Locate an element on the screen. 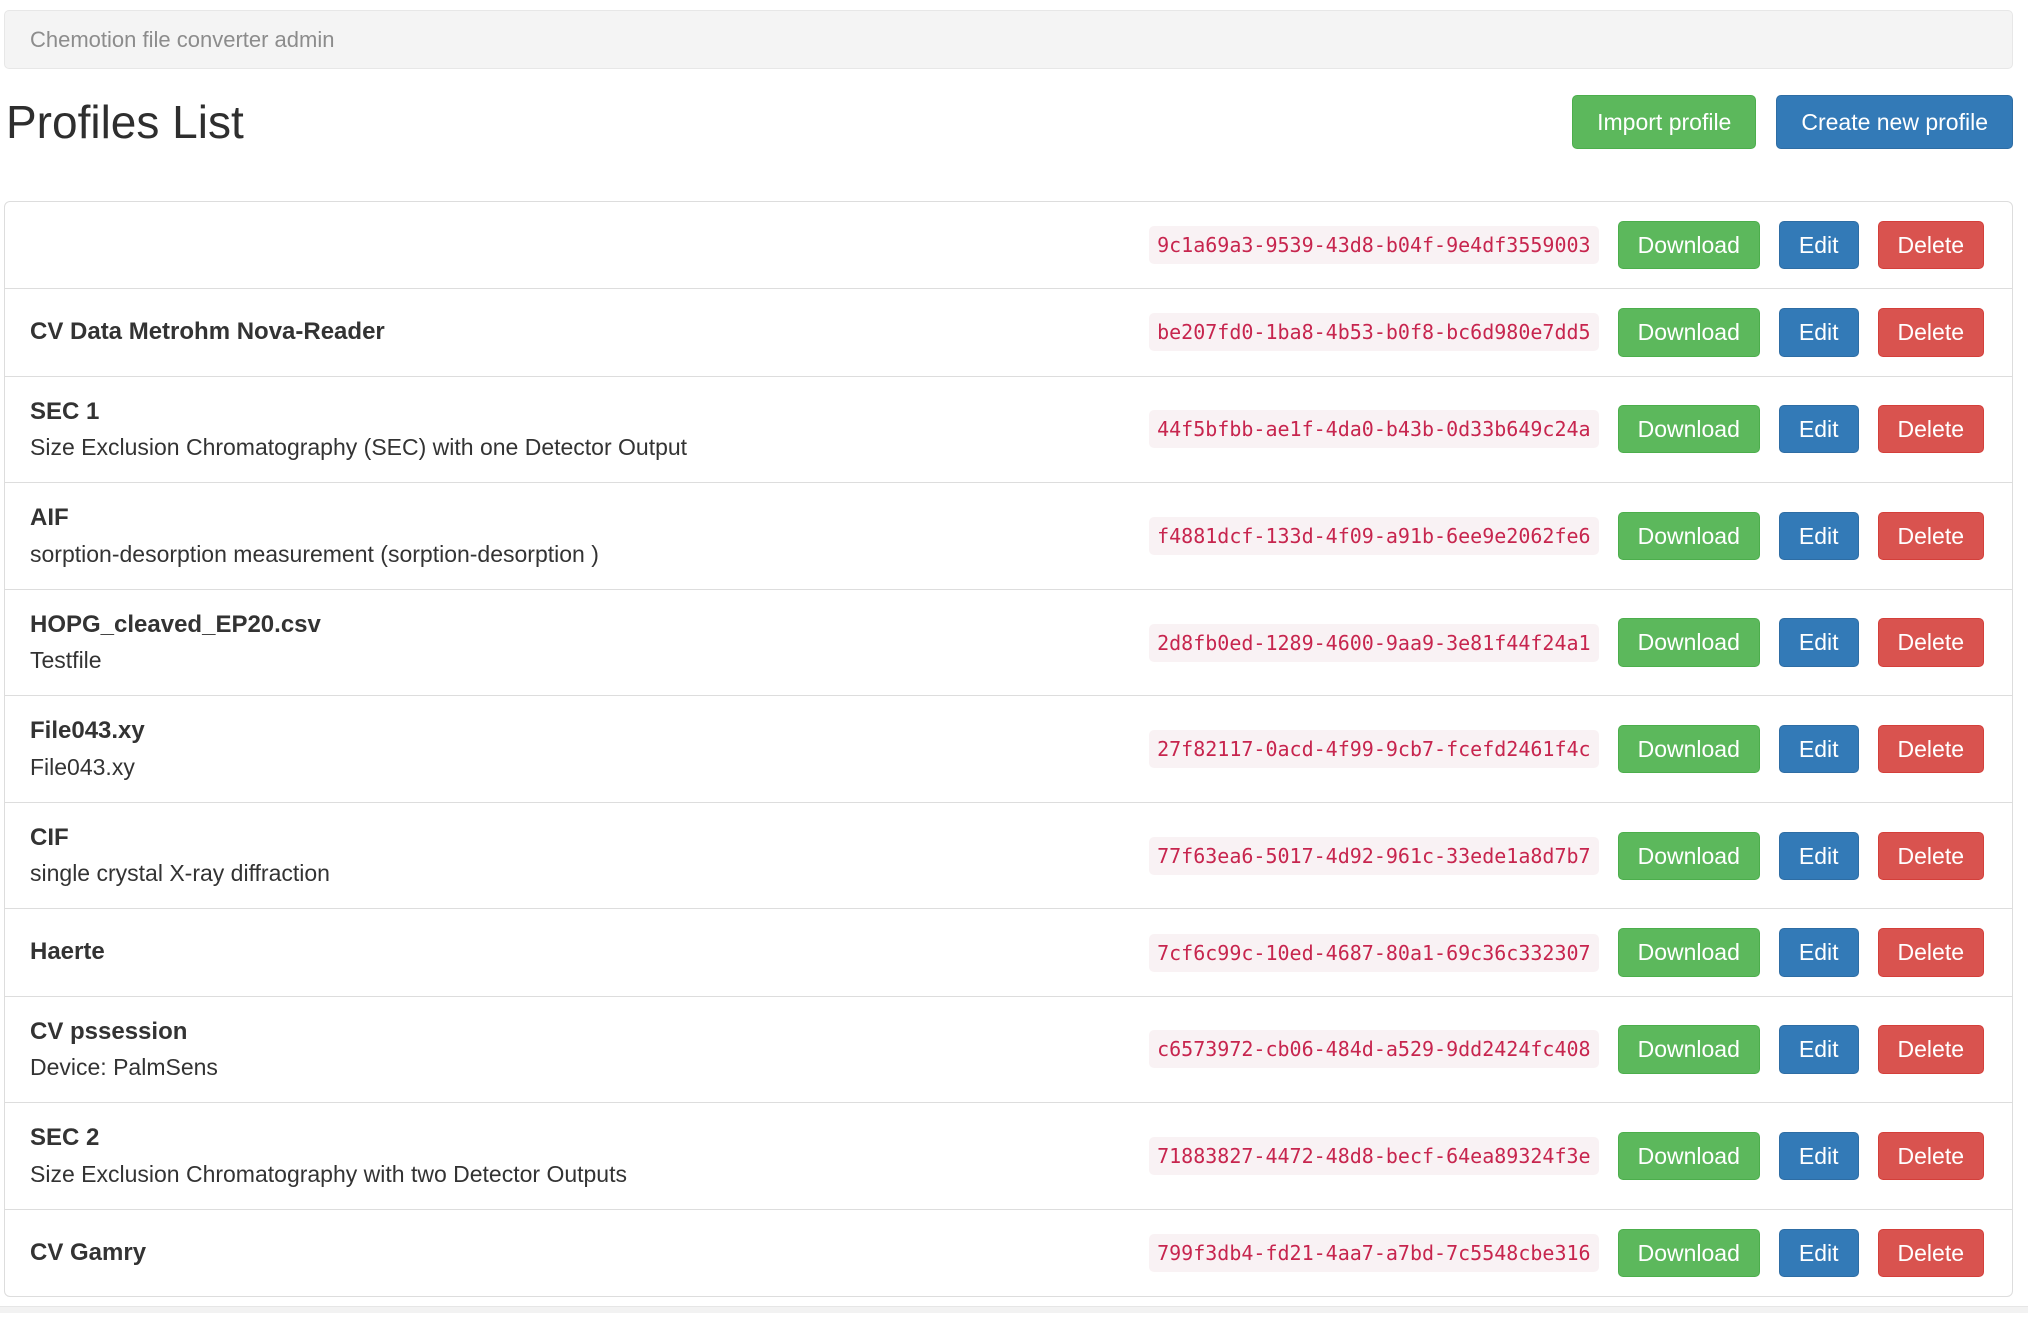  profile-name: HOPG_cleaved_EP20.csv is located at coordinates (175, 624).